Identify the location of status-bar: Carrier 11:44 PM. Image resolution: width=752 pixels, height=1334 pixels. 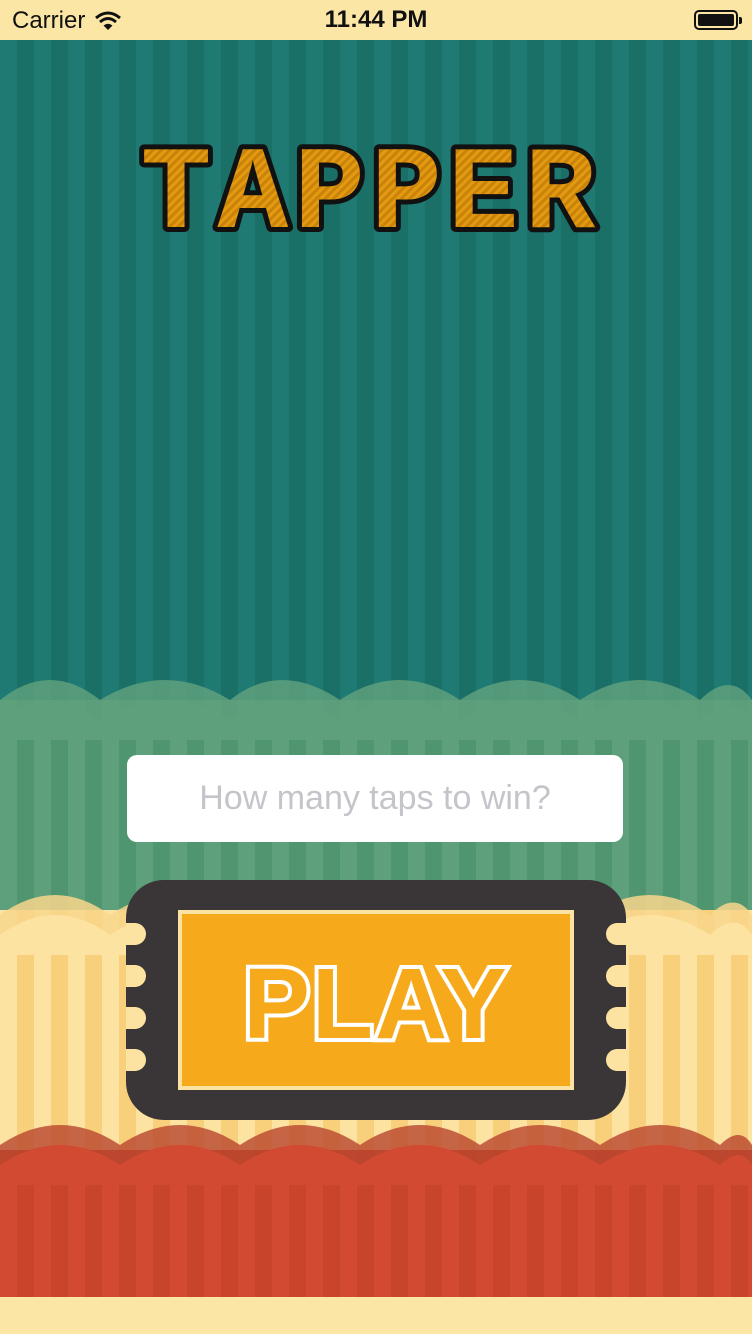
(376, 20).